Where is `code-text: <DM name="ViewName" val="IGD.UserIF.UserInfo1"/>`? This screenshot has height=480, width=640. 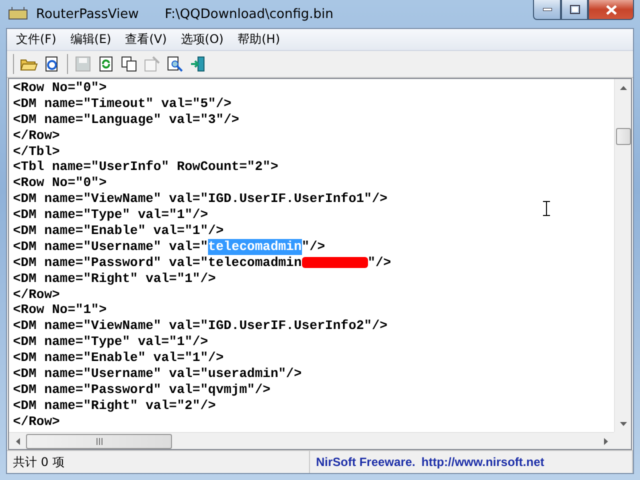
code-text: <DM name="ViewName" val="IGD.UserIF.UserInfo1"/> is located at coordinates (200, 199).